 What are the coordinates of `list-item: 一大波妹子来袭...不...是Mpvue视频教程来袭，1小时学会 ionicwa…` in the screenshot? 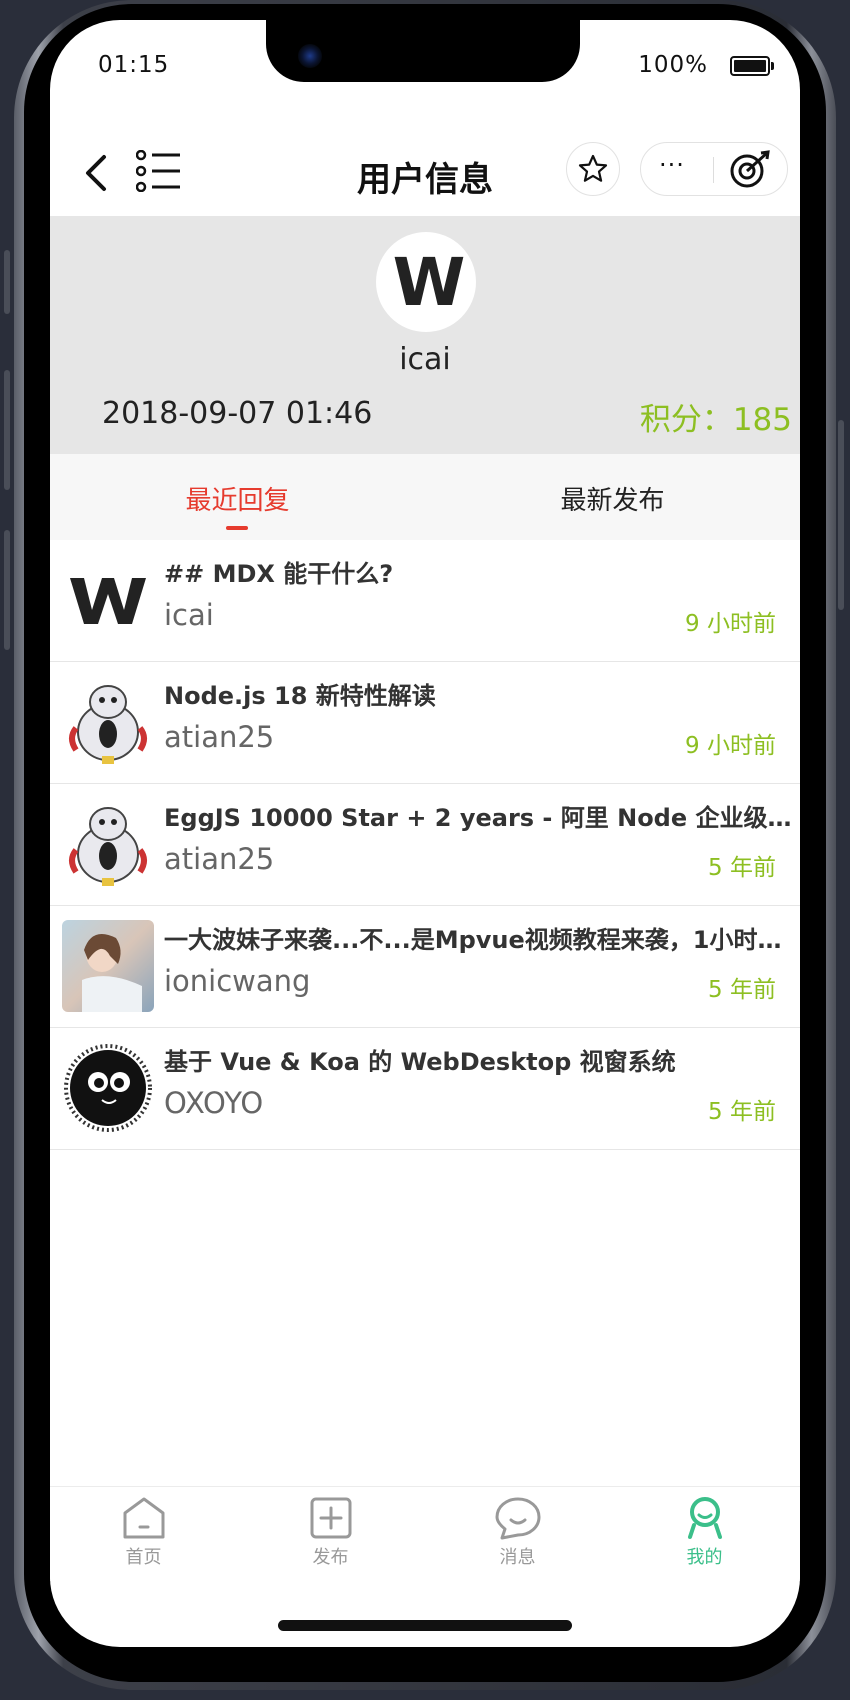 It's located at (425, 967).